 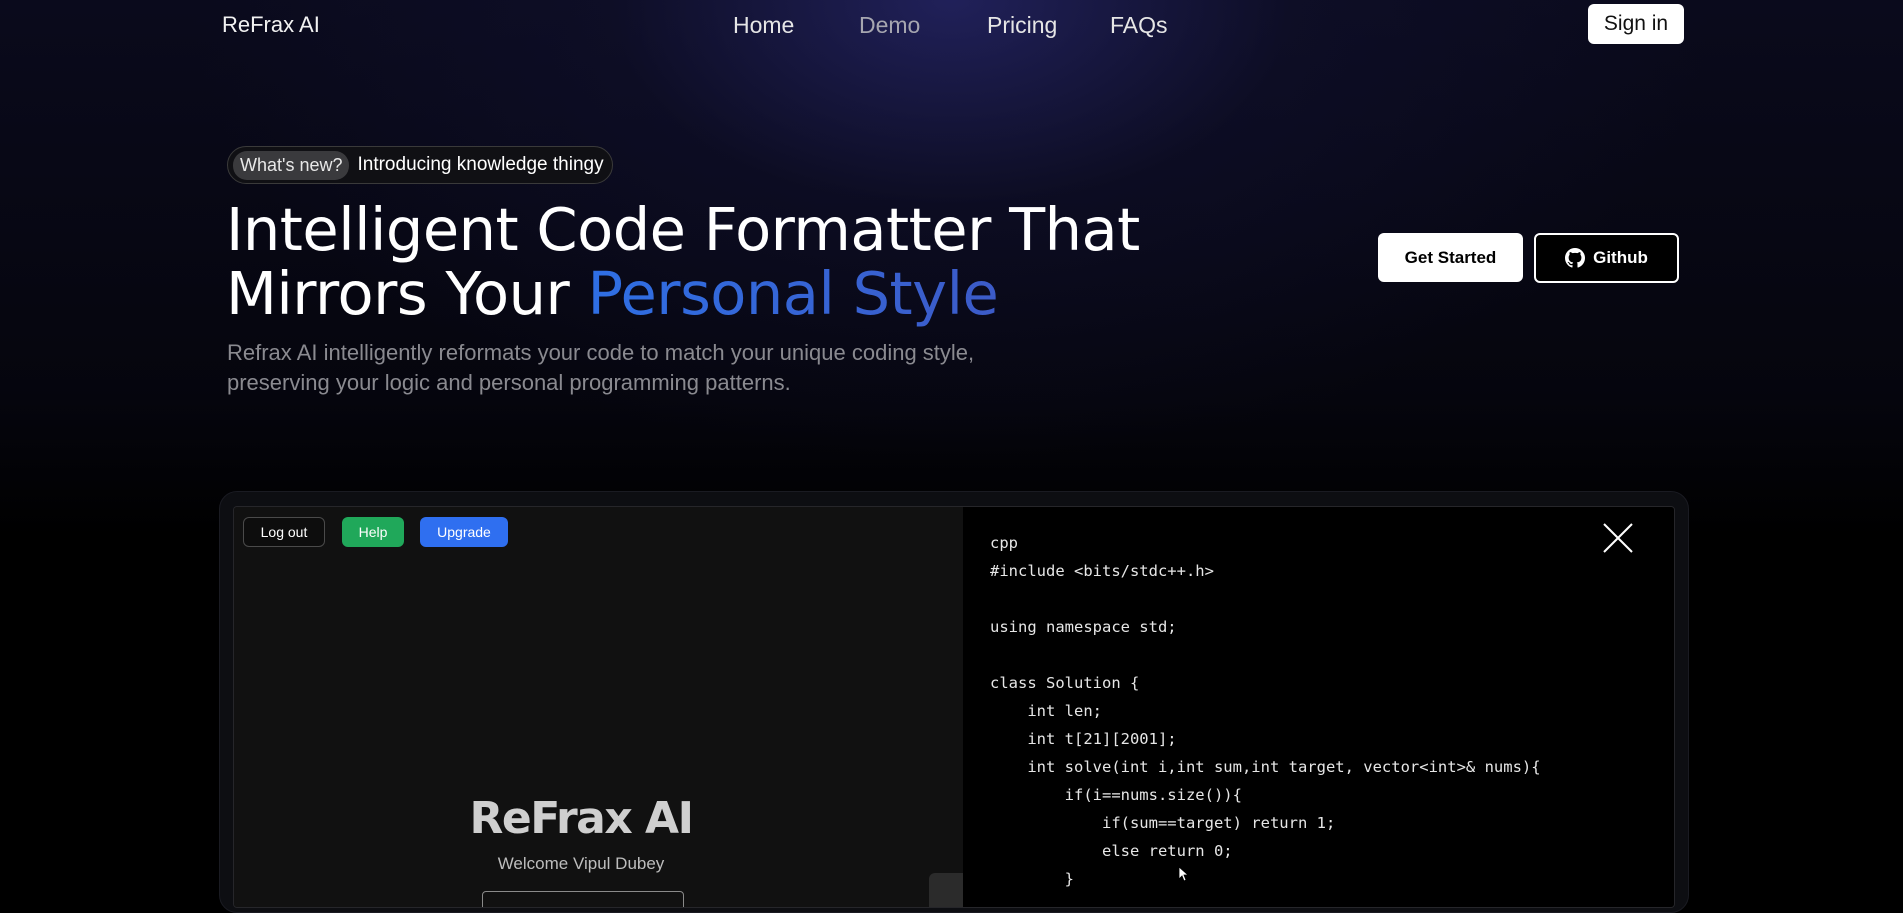 I want to click on hero-title-line2: Mirrors Your, so click(x=407, y=293).